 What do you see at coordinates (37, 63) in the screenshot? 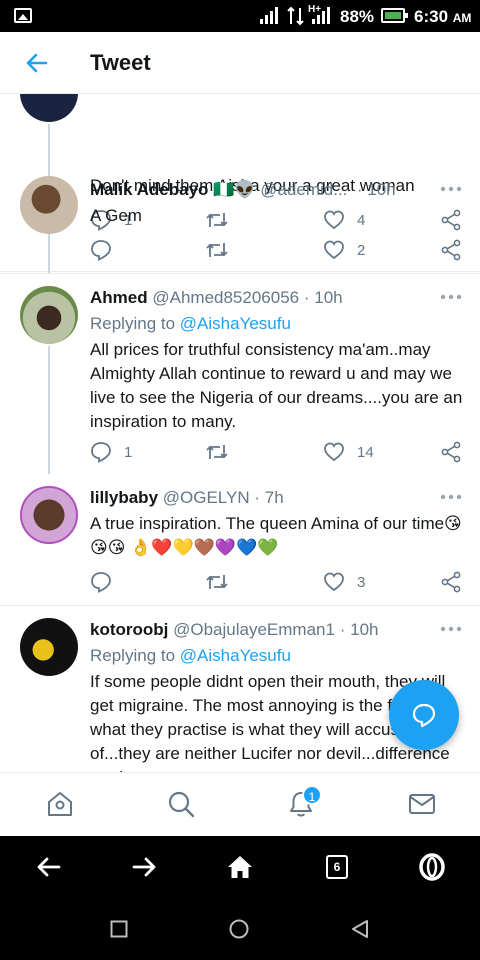
I see `back-arrow-icon` at bounding box center [37, 63].